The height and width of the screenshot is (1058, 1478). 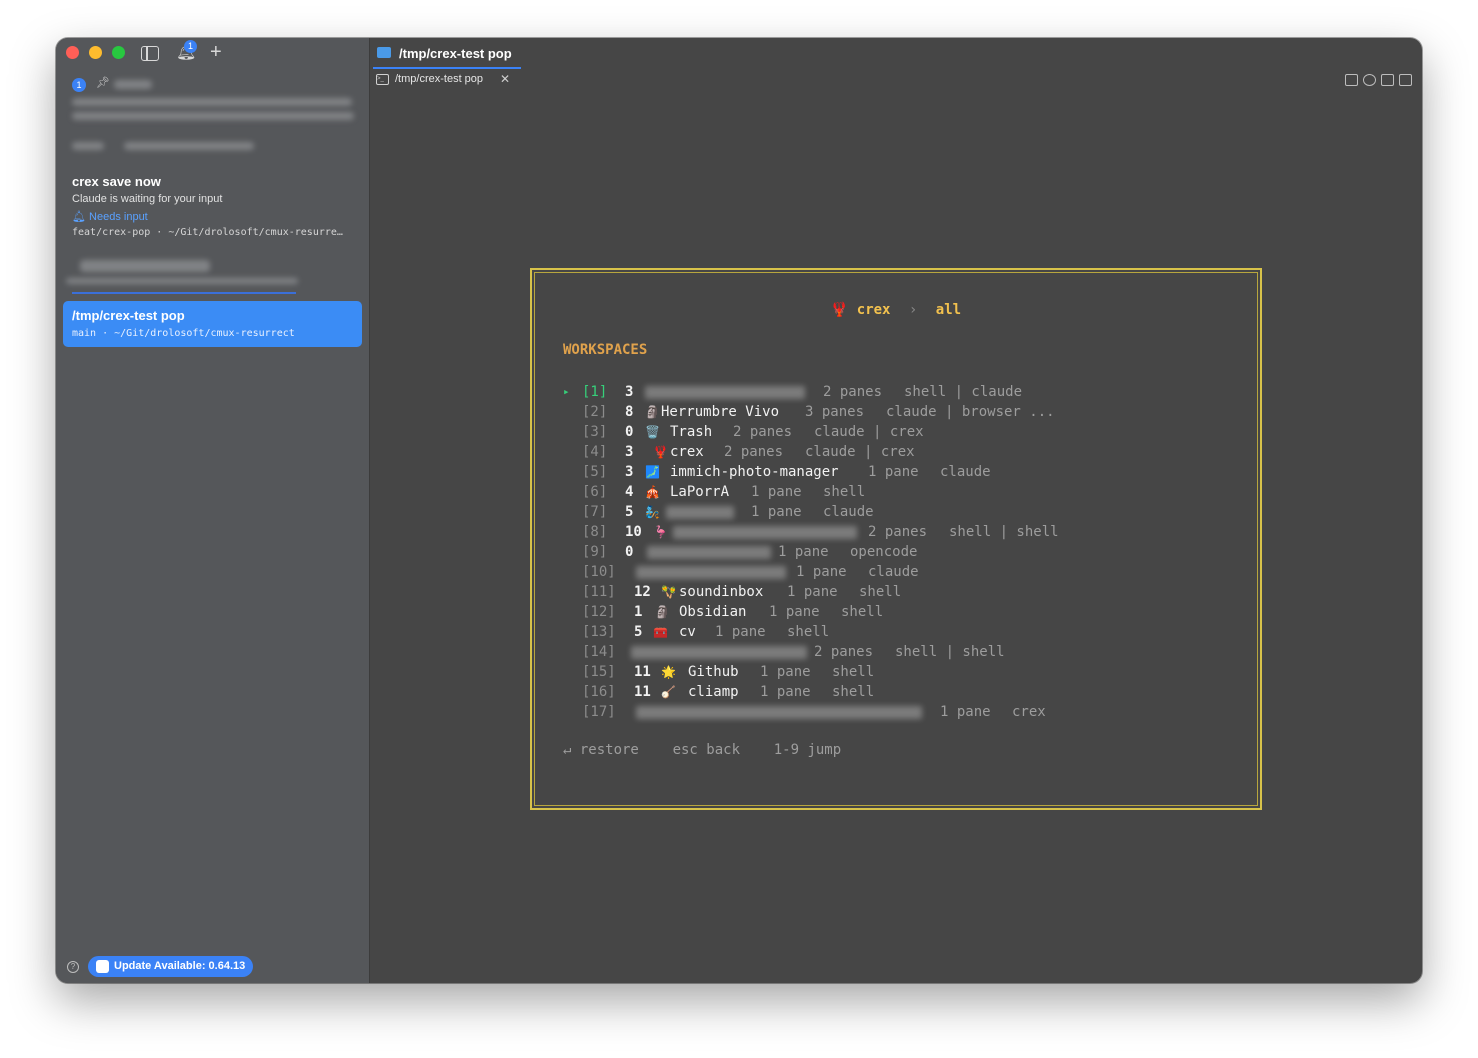 I want to click on title-underline, so click(x=447, y=68).